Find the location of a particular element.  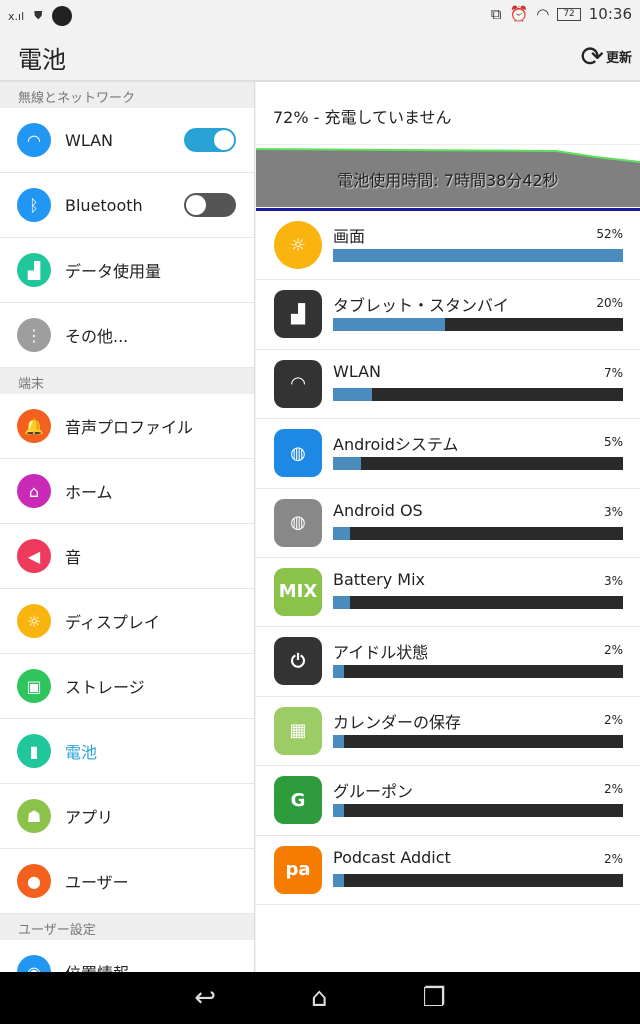

sidebar-item-label: ストレージ is located at coordinates (105, 687).